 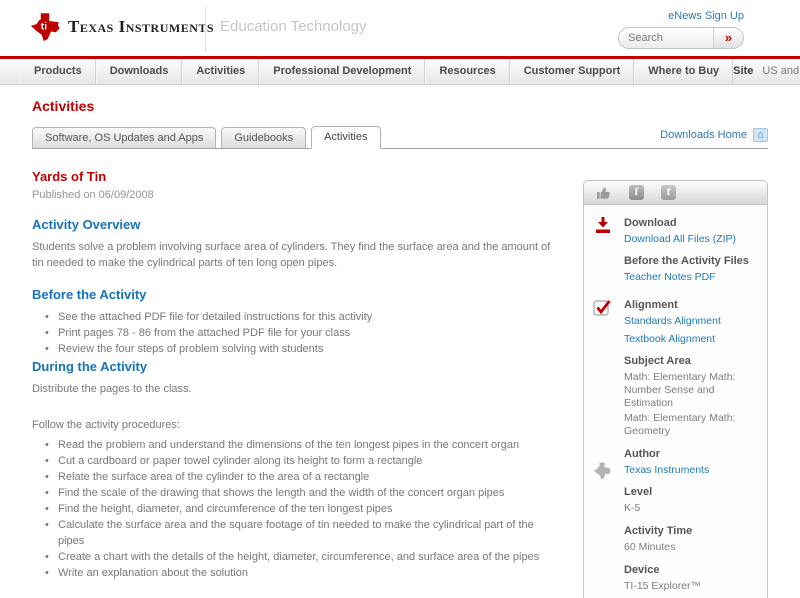 What do you see at coordinates (90, 366) in the screenshot?
I see `section-heading-during: During the Activity` at bounding box center [90, 366].